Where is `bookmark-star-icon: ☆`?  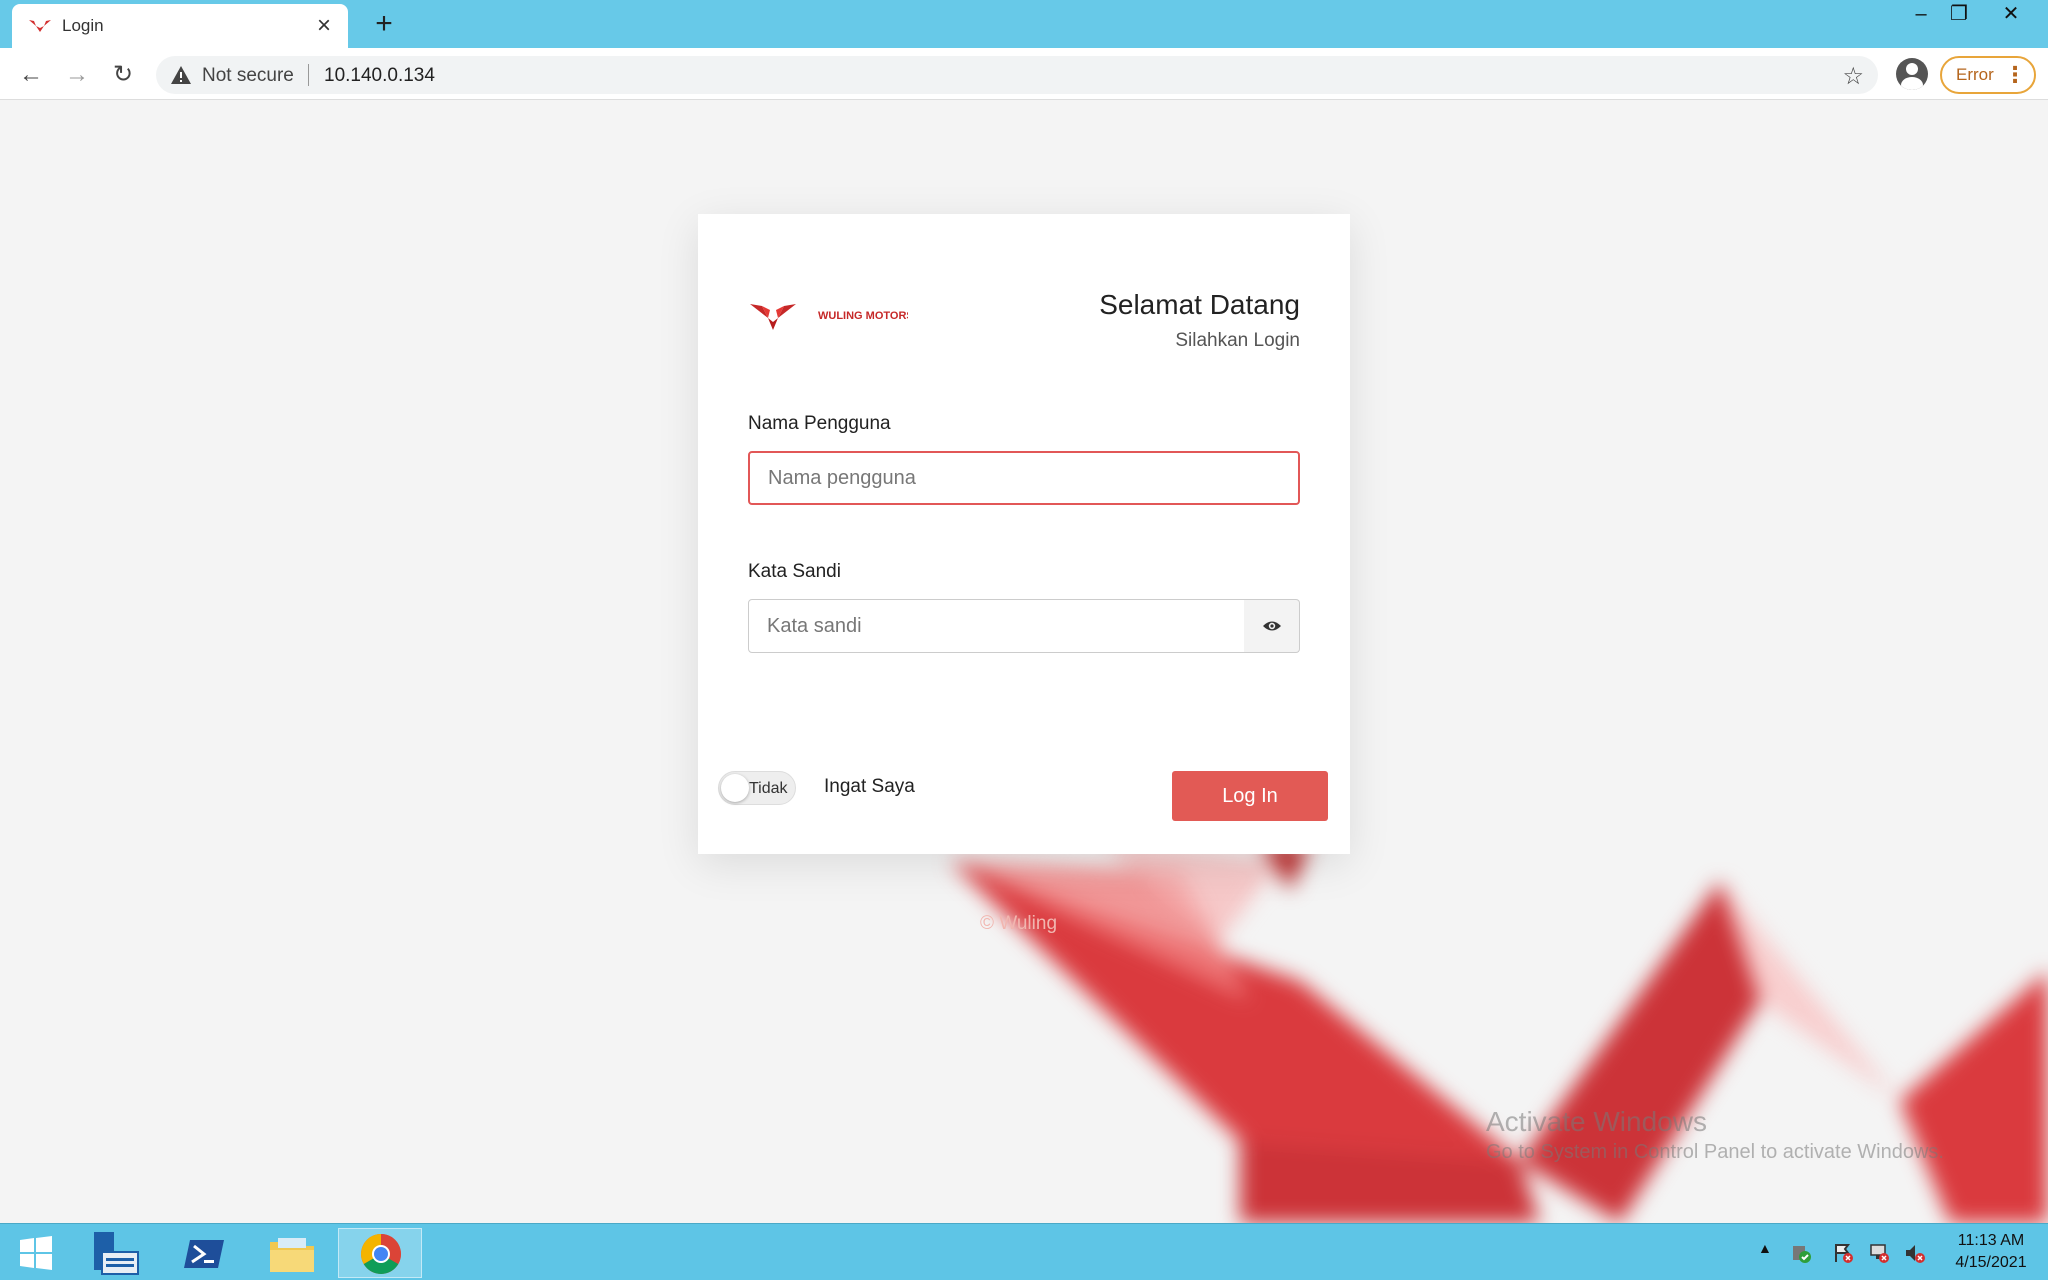
bookmark-star-icon: ☆ is located at coordinates (1853, 76).